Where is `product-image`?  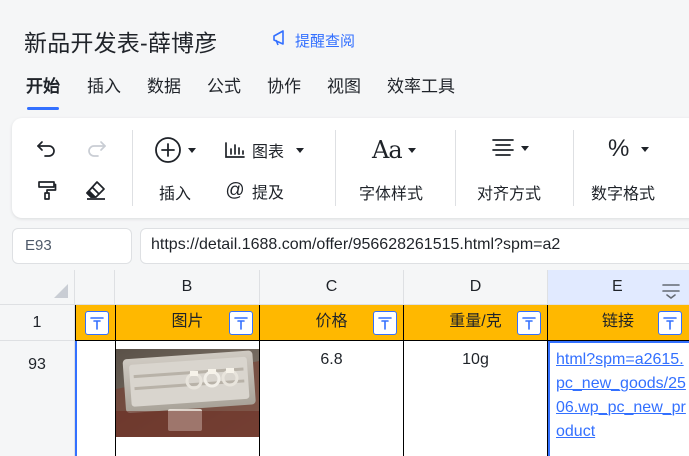 product-image is located at coordinates (187, 393).